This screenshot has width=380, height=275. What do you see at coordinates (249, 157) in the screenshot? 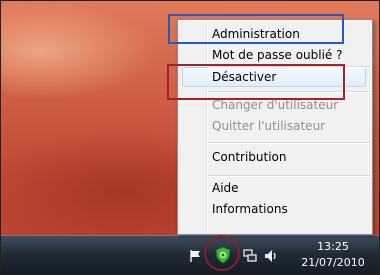
I see `menu-item-contribution: Contribution` at bounding box center [249, 157].